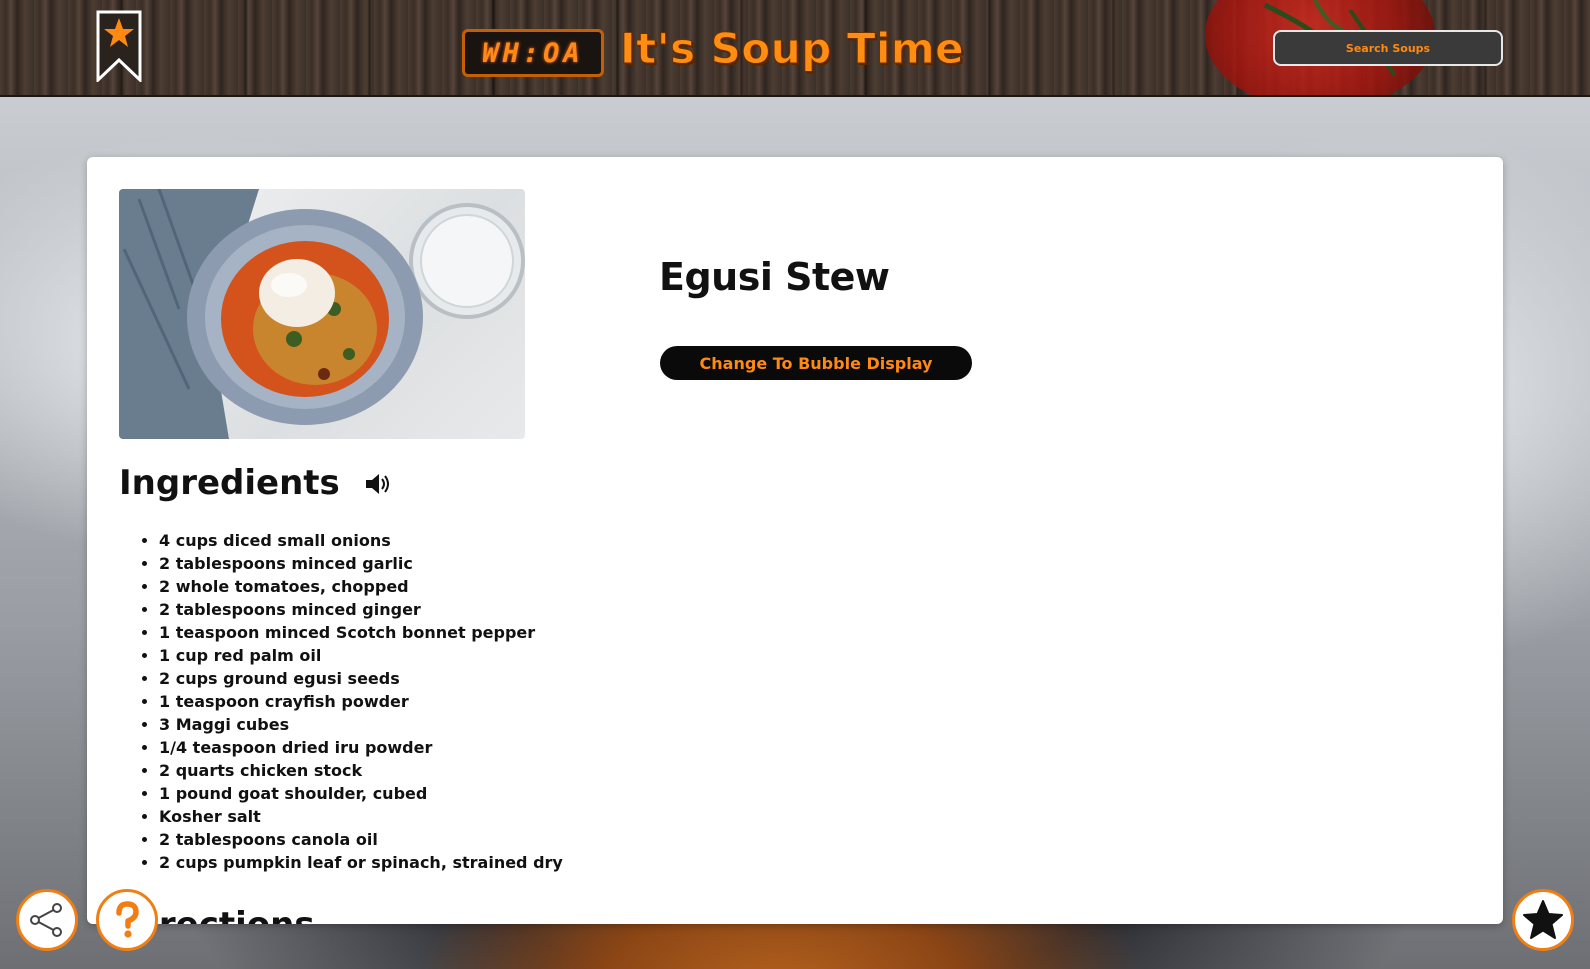 The height and width of the screenshot is (969, 1590). Describe the element at coordinates (361, 770) in the screenshot. I see `ingredient-item: 2 quarts chicken stock` at that location.